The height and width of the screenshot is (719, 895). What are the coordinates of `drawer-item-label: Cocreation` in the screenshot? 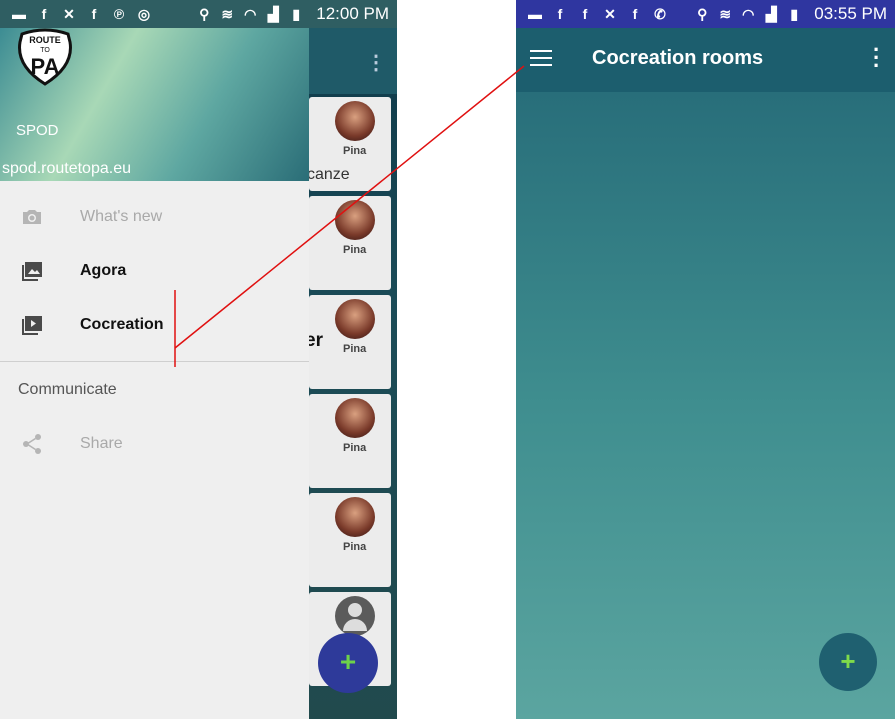 It's located at (122, 324).